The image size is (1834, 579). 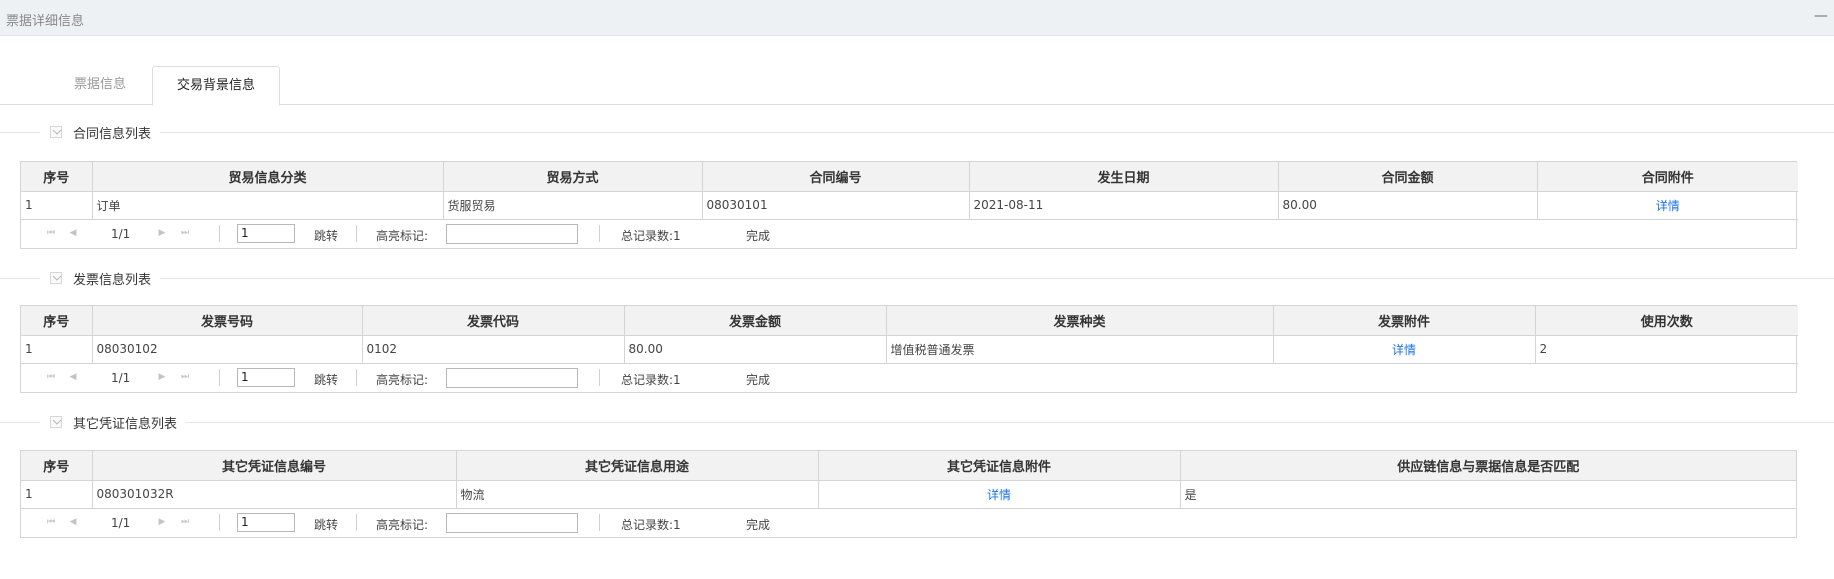 What do you see at coordinates (129, 422) in the screenshot?
I see `other-voucher-section-title: 其它凭证信息列表` at bounding box center [129, 422].